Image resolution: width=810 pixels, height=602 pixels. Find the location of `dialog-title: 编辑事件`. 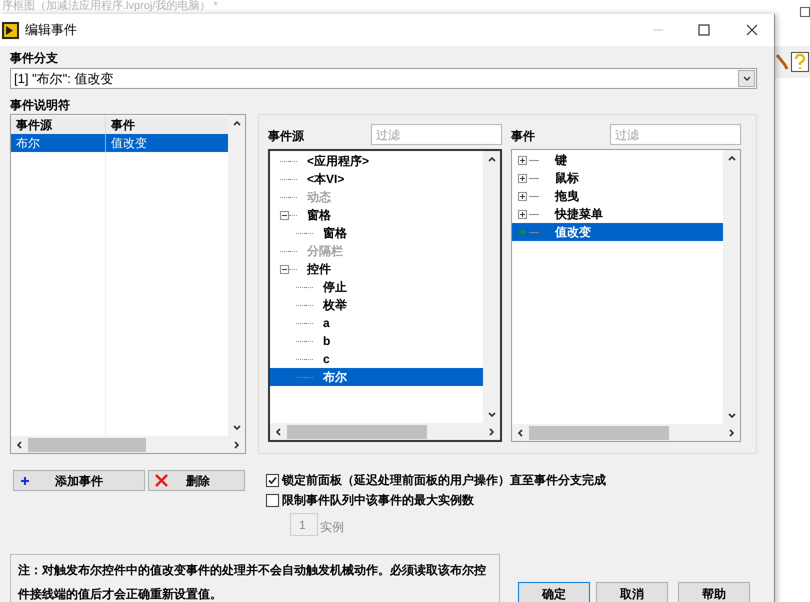

dialog-title: 编辑事件 is located at coordinates (51, 30).